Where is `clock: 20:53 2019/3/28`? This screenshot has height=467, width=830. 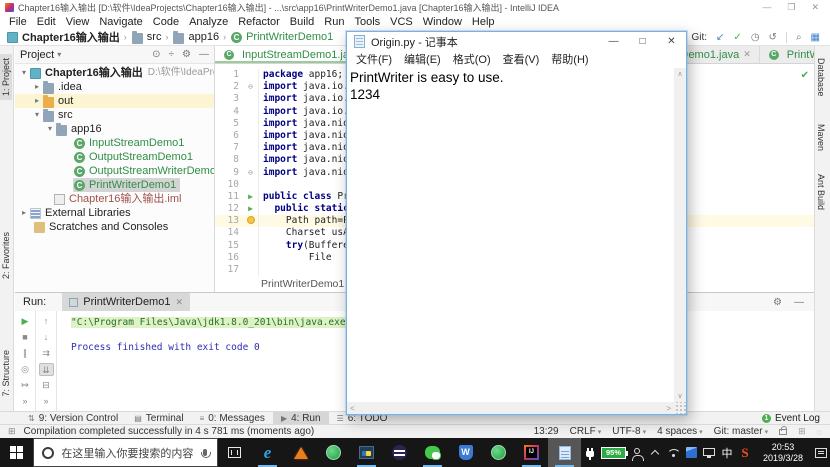 clock: 20:53 2019/3/28 is located at coordinates (783, 452).